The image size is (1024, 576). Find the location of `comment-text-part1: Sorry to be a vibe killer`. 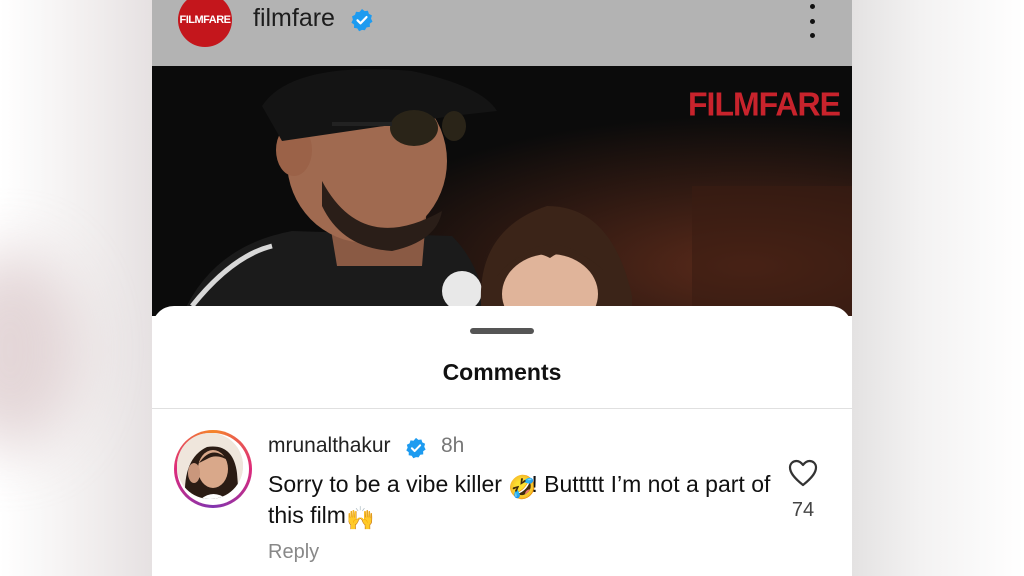

comment-text-part1: Sorry to be a vibe killer is located at coordinates (388, 484).